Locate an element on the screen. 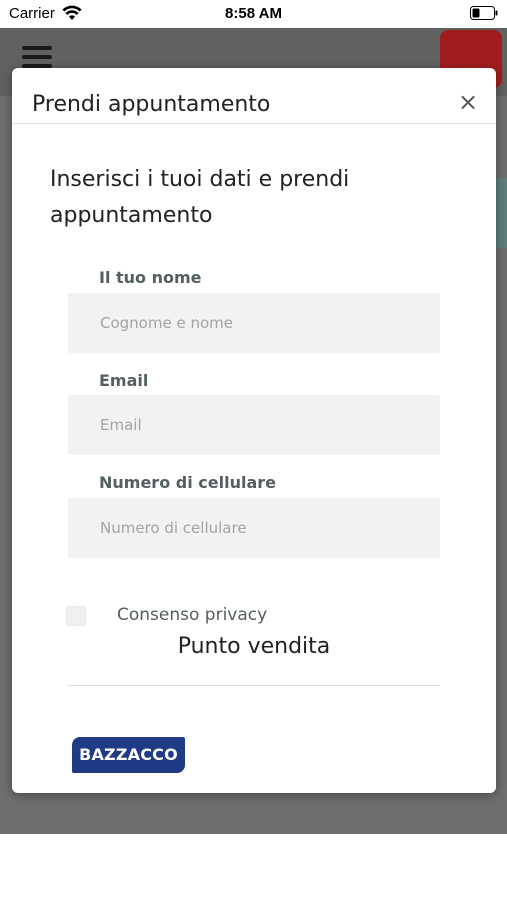 This screenshot has height=900, width=507. status-bar: Carrier 8:58 AM is located at coordinates (253, 14).